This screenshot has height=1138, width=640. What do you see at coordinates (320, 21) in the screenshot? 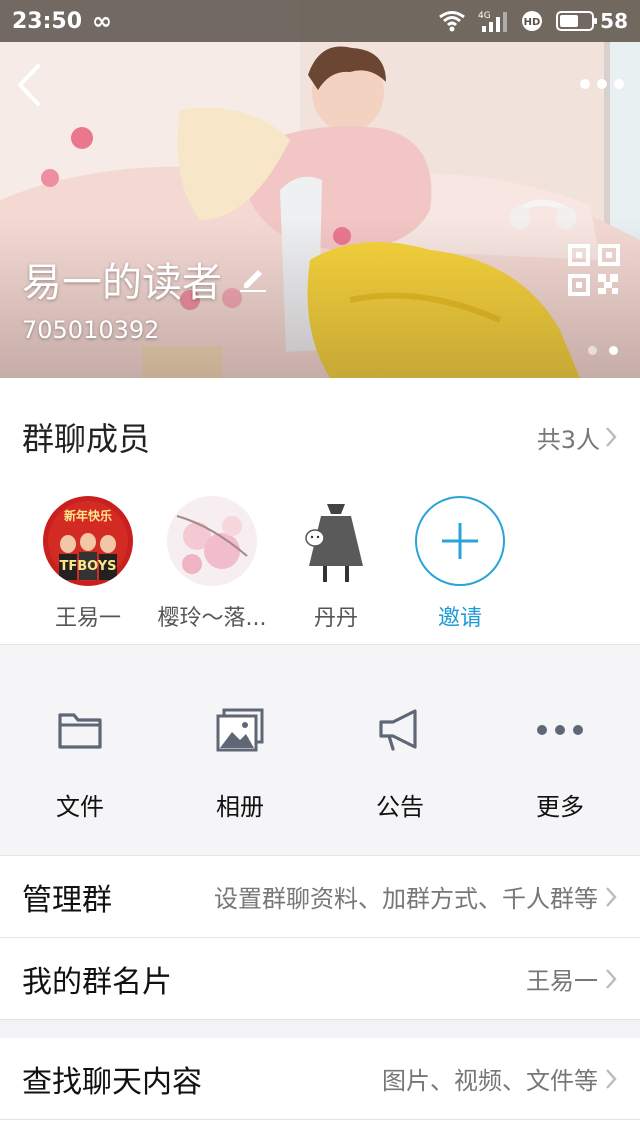
I see `status-bar: 23:50 ∞ 4G HD 58` at bounding box center [320, 21].